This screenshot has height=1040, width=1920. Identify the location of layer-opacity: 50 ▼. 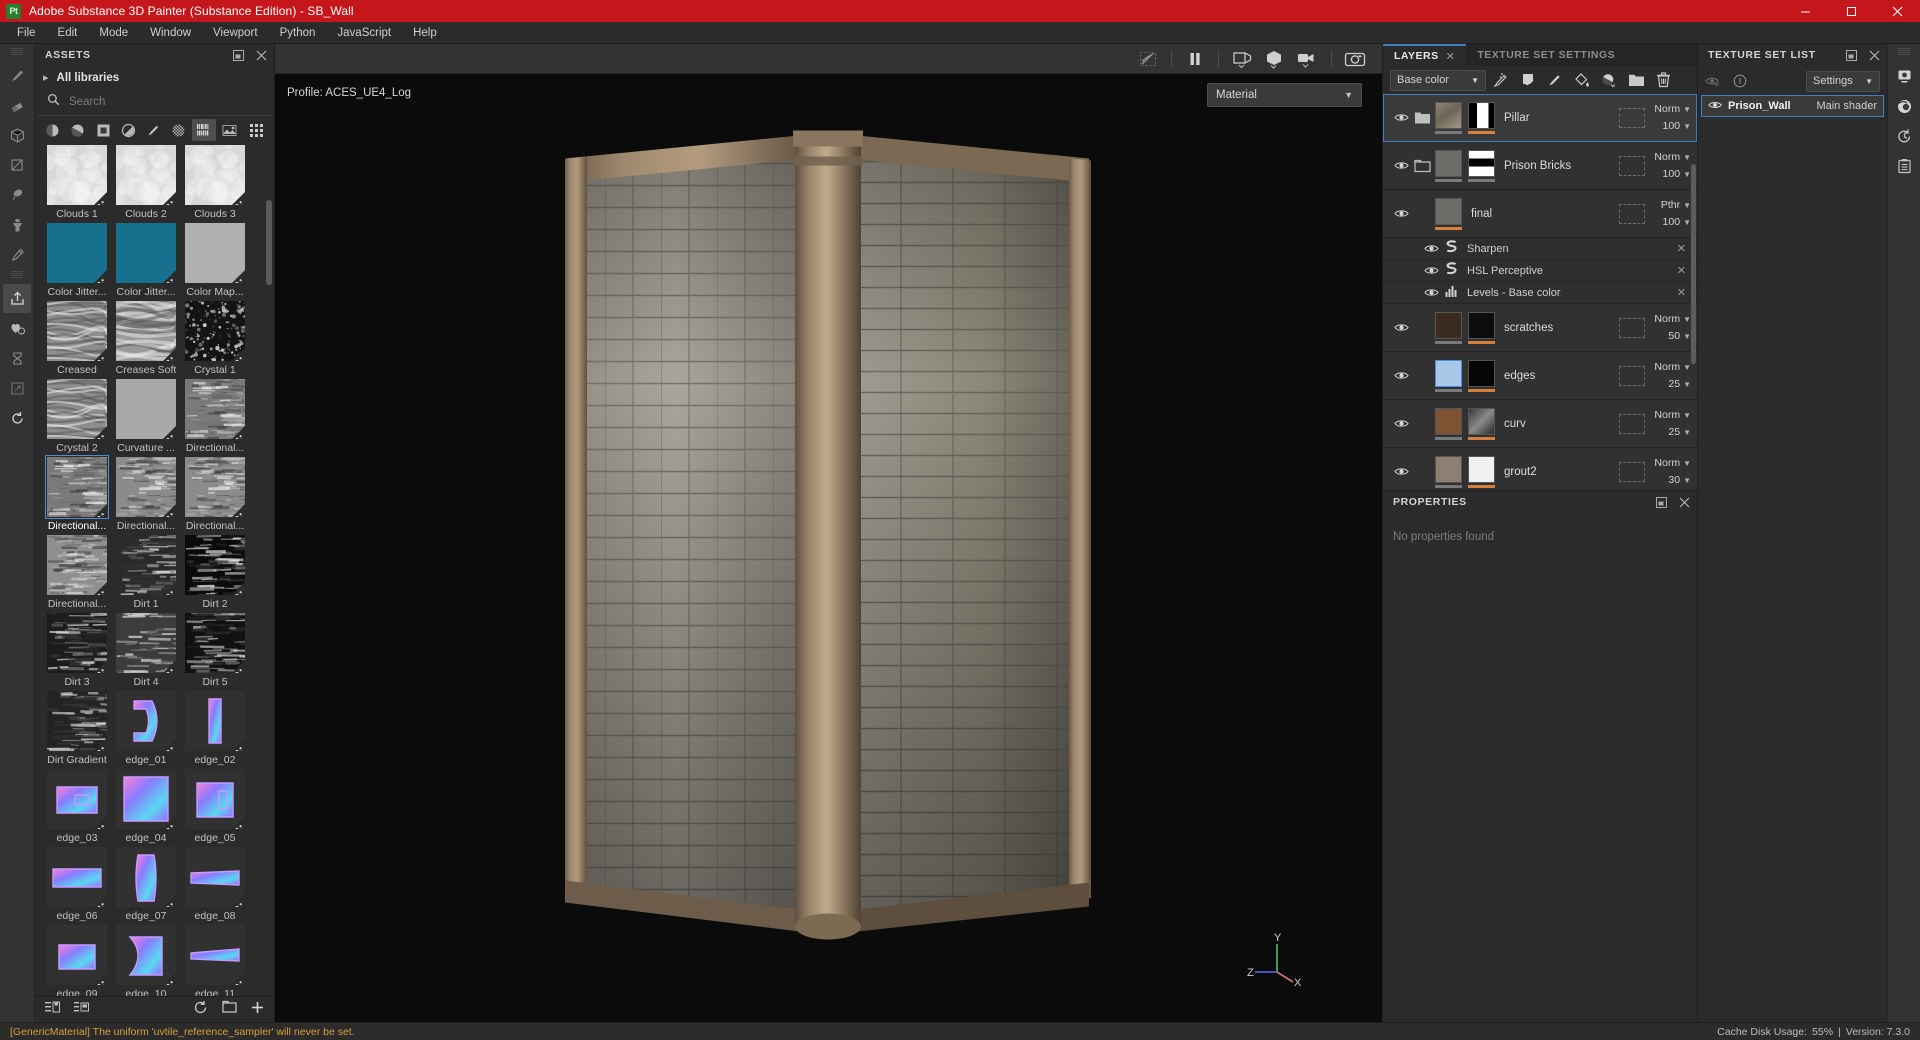
(1679, 336).